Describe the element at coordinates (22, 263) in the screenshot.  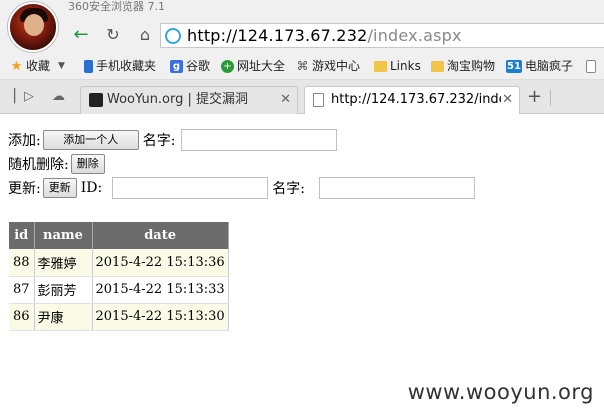
I see `cell-id: 88` at that location.